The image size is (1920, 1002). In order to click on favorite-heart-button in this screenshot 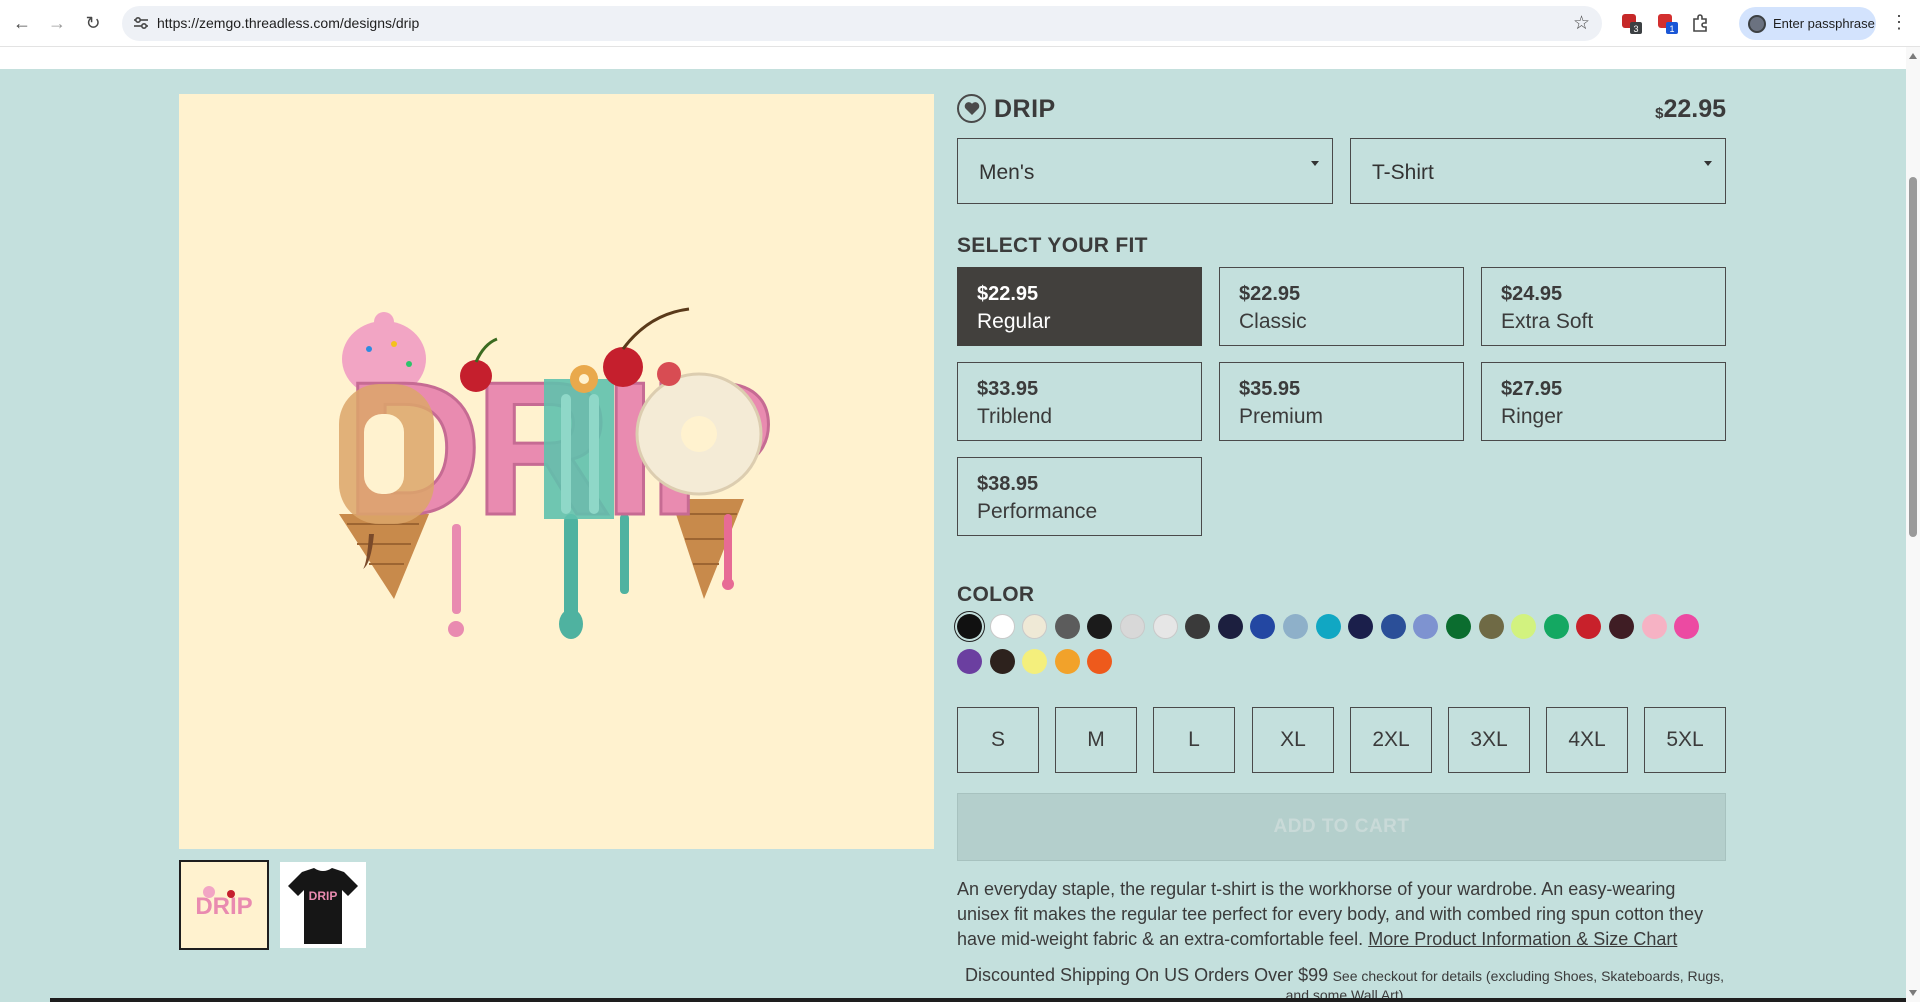, I will do `click(971, 108)`.